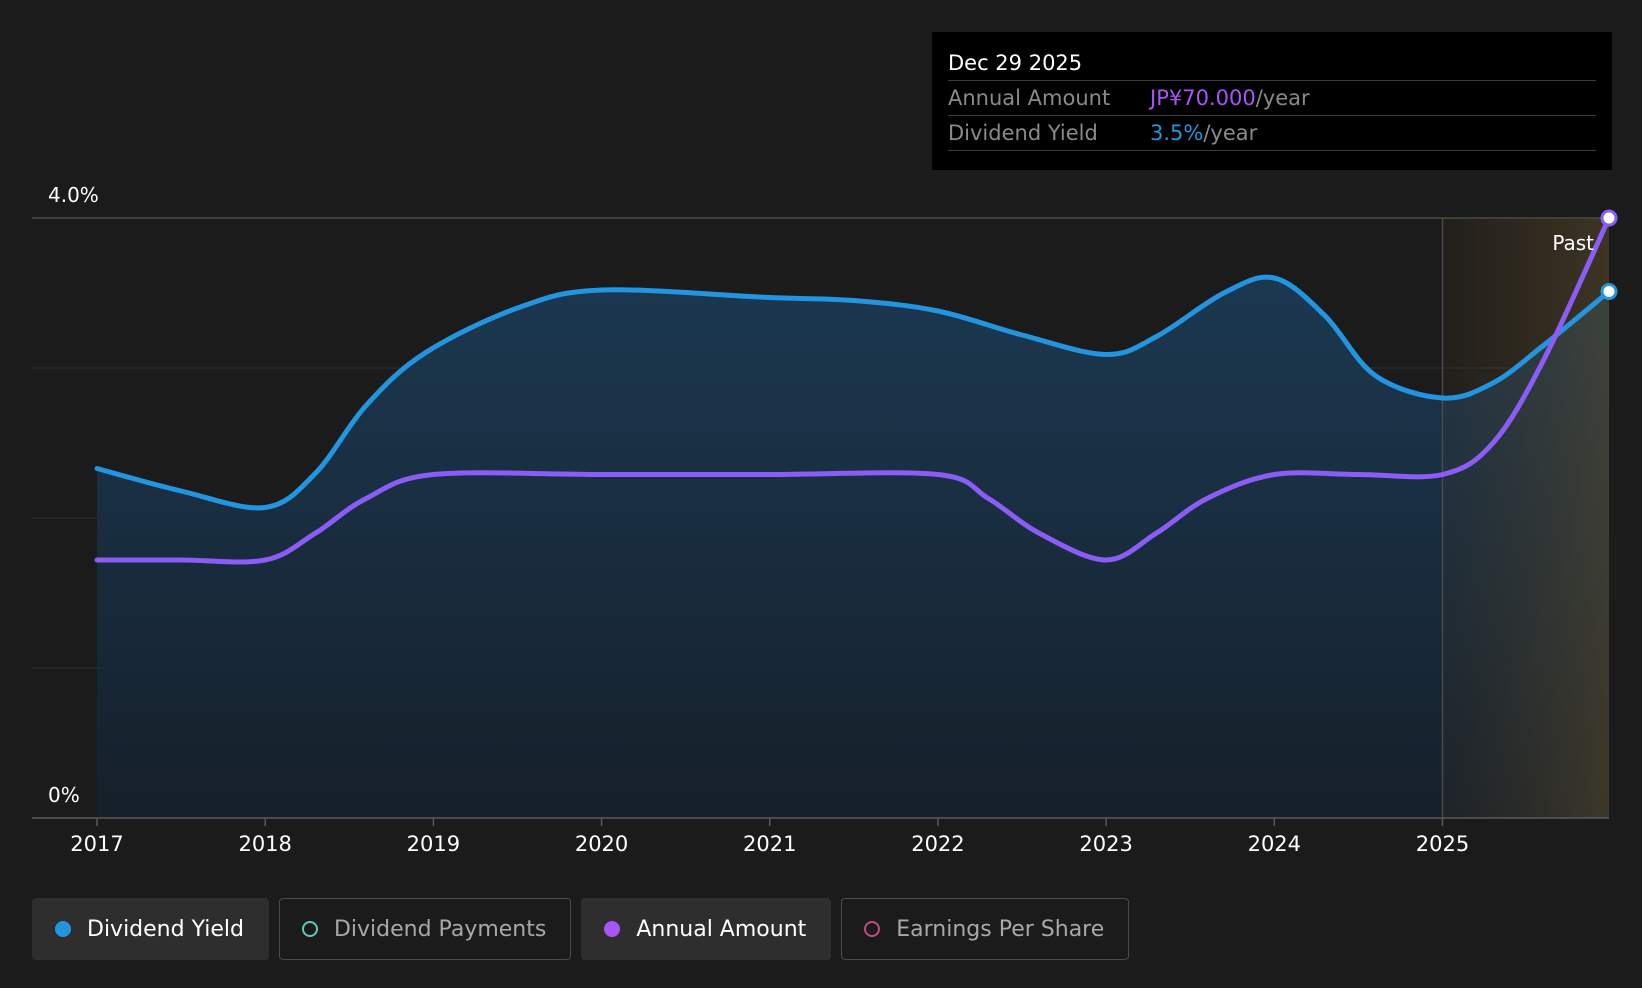  What do you see at coordinates (1105, 844) in the screenshot?
I see `x-tick-label: 2023` at bounding box center [1105, 844].